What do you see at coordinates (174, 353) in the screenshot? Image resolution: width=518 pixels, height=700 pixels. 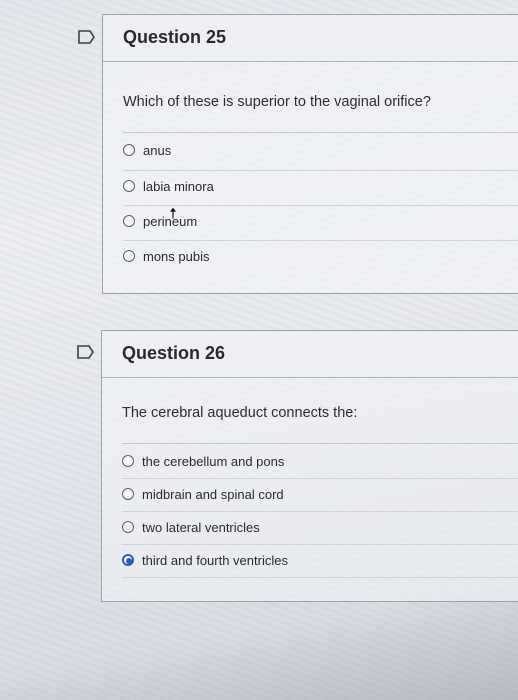 I see `question-title: Question 26` at bounding box center [174, 353].